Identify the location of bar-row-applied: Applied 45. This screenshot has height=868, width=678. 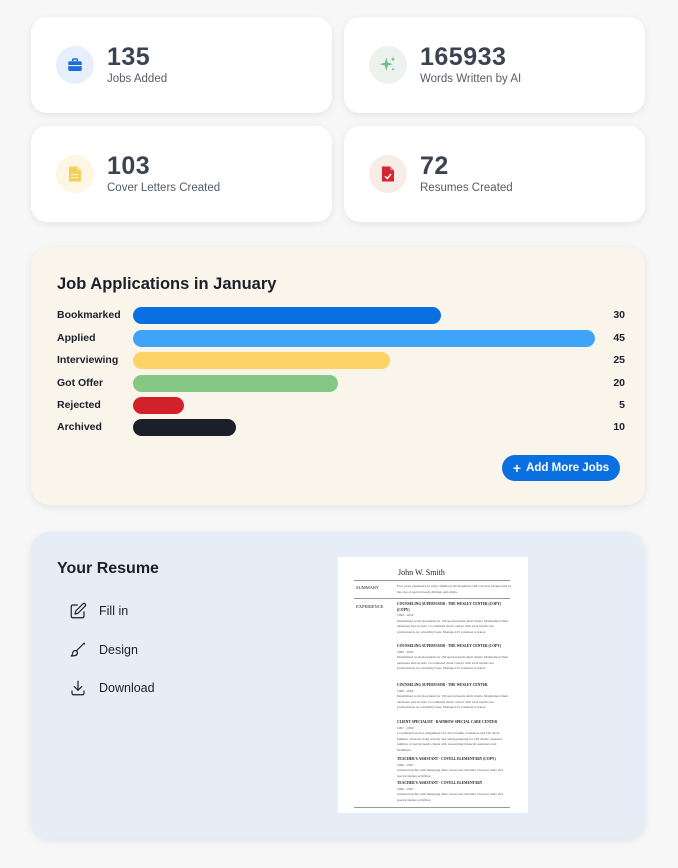
(341, 339).